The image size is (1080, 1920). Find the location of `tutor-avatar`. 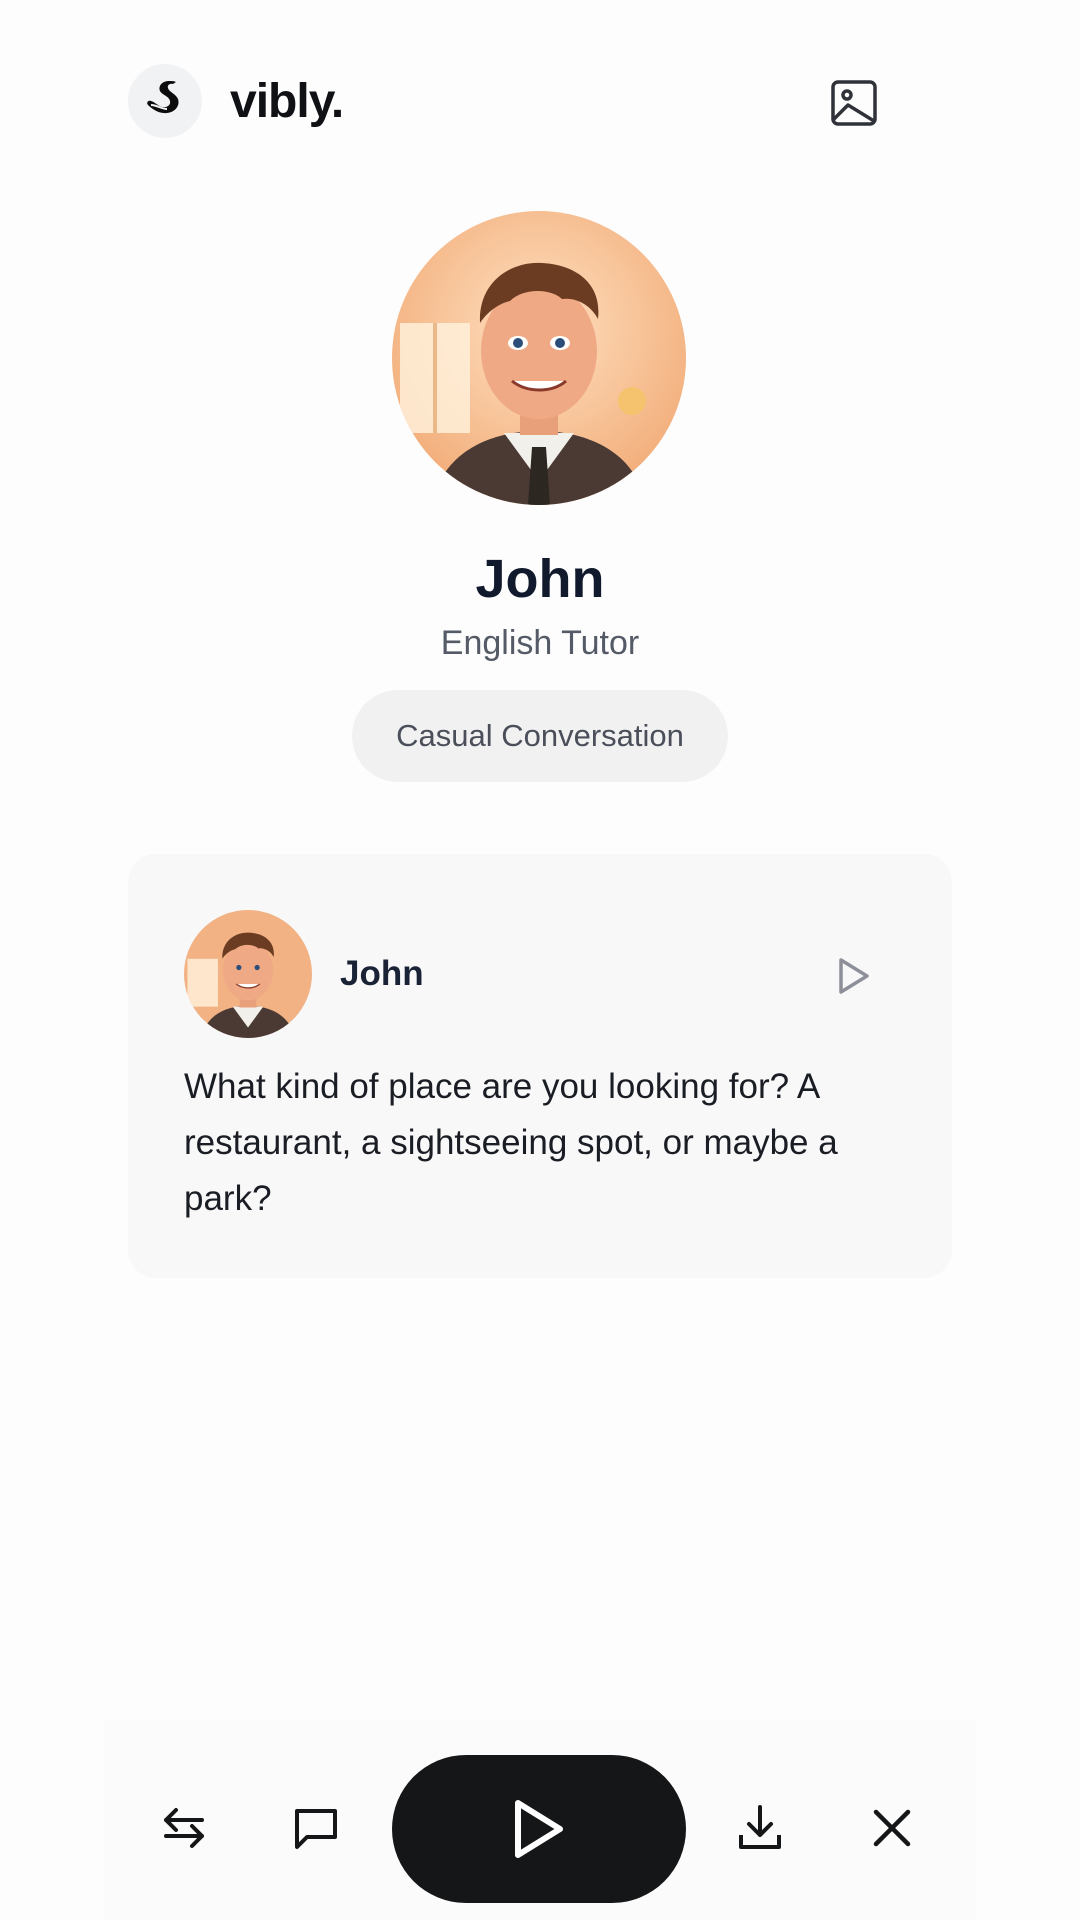

tutor-avatar is located at coordinates (539, 358).